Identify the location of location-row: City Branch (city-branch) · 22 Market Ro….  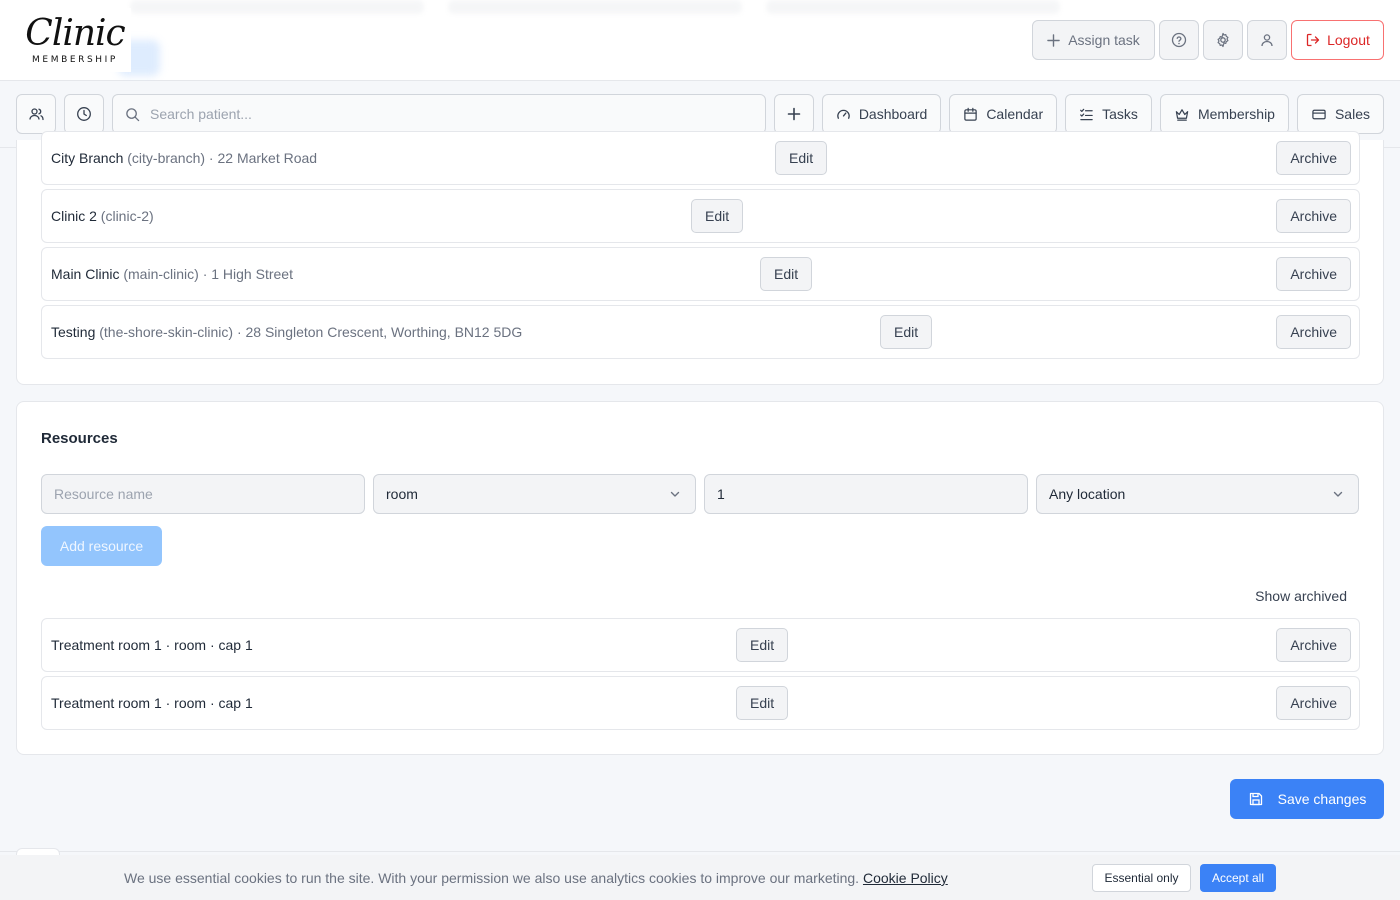
(700, 158).